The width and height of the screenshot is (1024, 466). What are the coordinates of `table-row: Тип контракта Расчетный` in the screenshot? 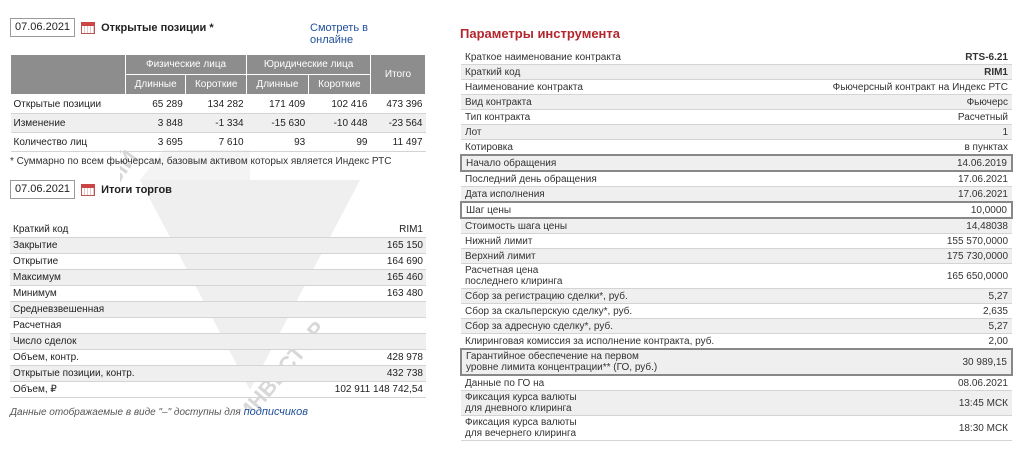 It's located at (736, 117).